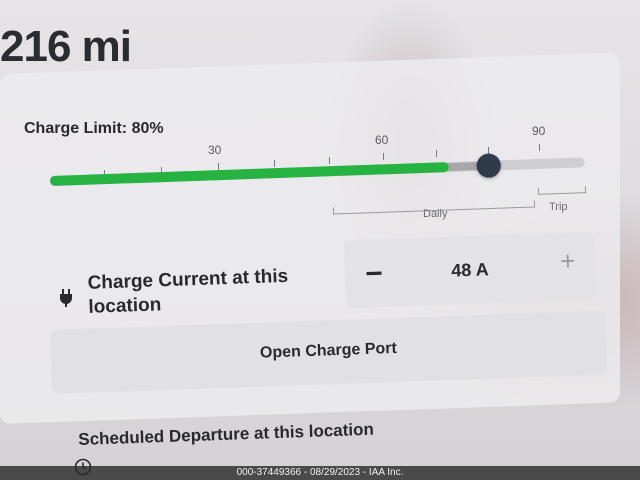 This screenshot has width=640, height=480. I want to click on tick-label-90: 90, so click(539, 131).